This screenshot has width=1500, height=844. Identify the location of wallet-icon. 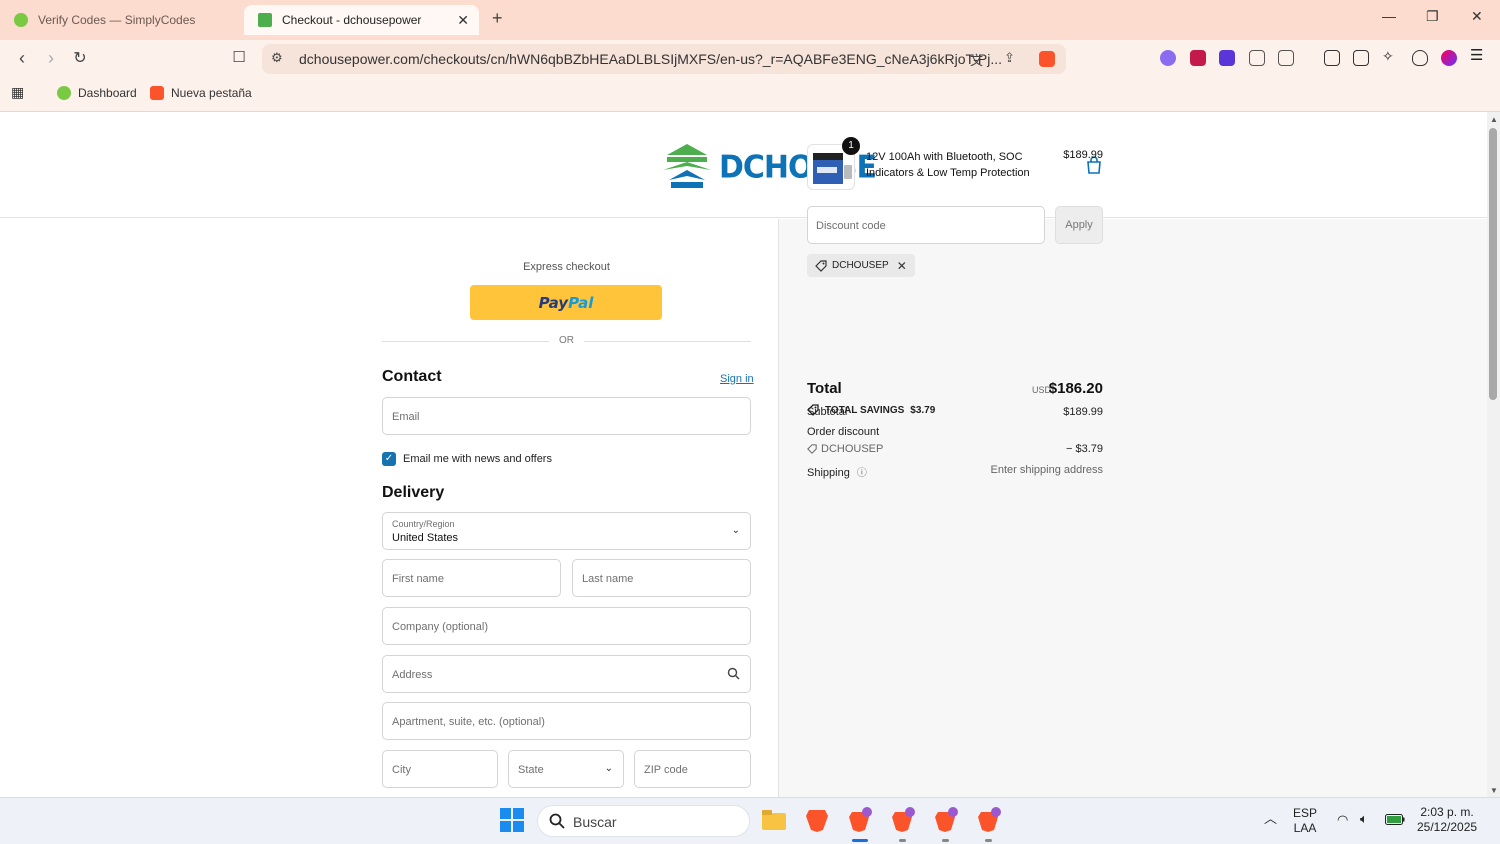
(1361, 58).